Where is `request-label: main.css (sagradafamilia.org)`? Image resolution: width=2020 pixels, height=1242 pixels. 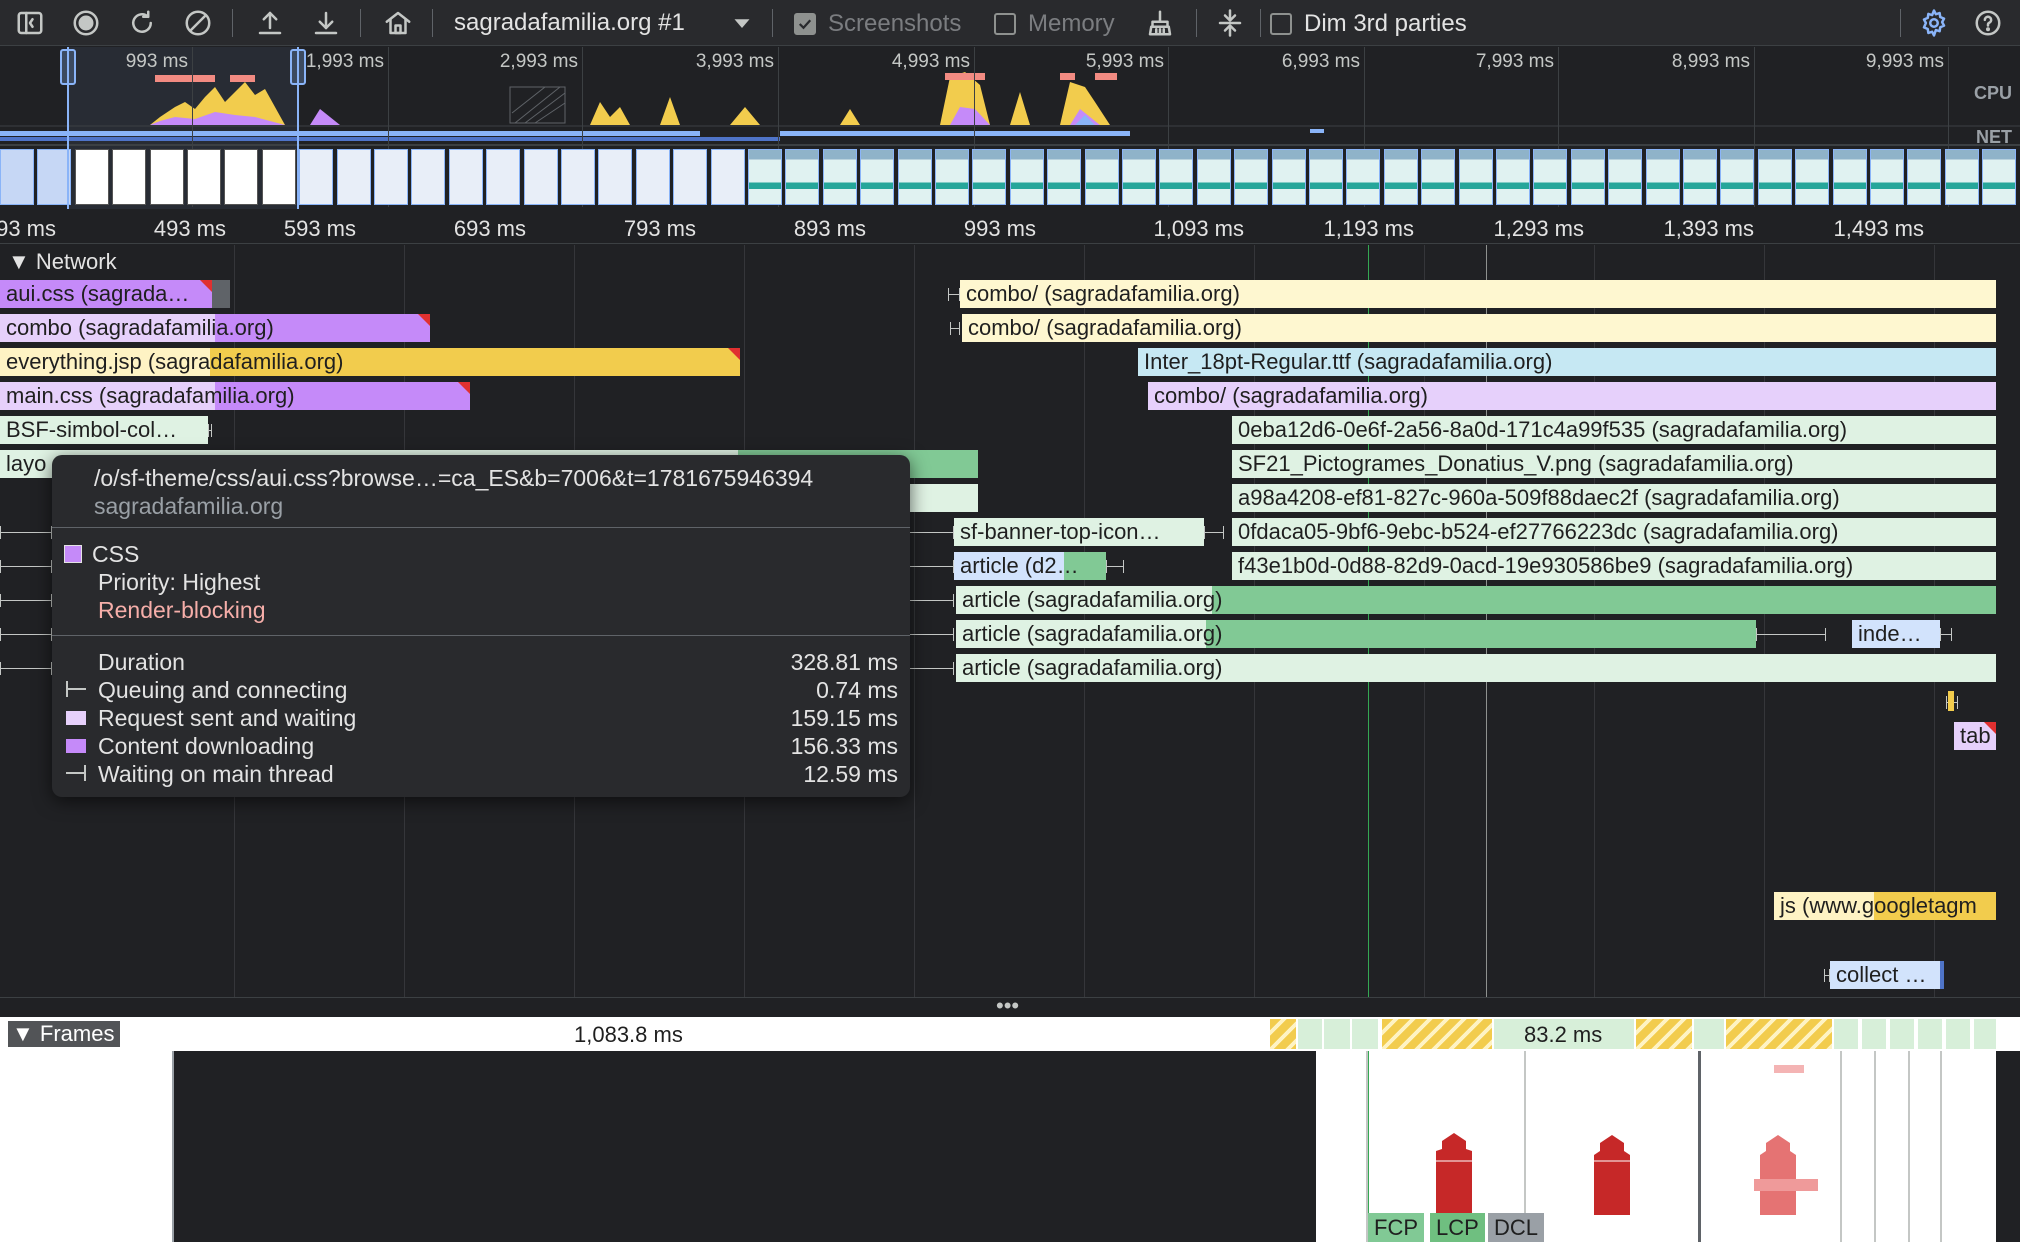
request-label: main.css (sagradafamilia.org) is located at coordinates (150, 395).